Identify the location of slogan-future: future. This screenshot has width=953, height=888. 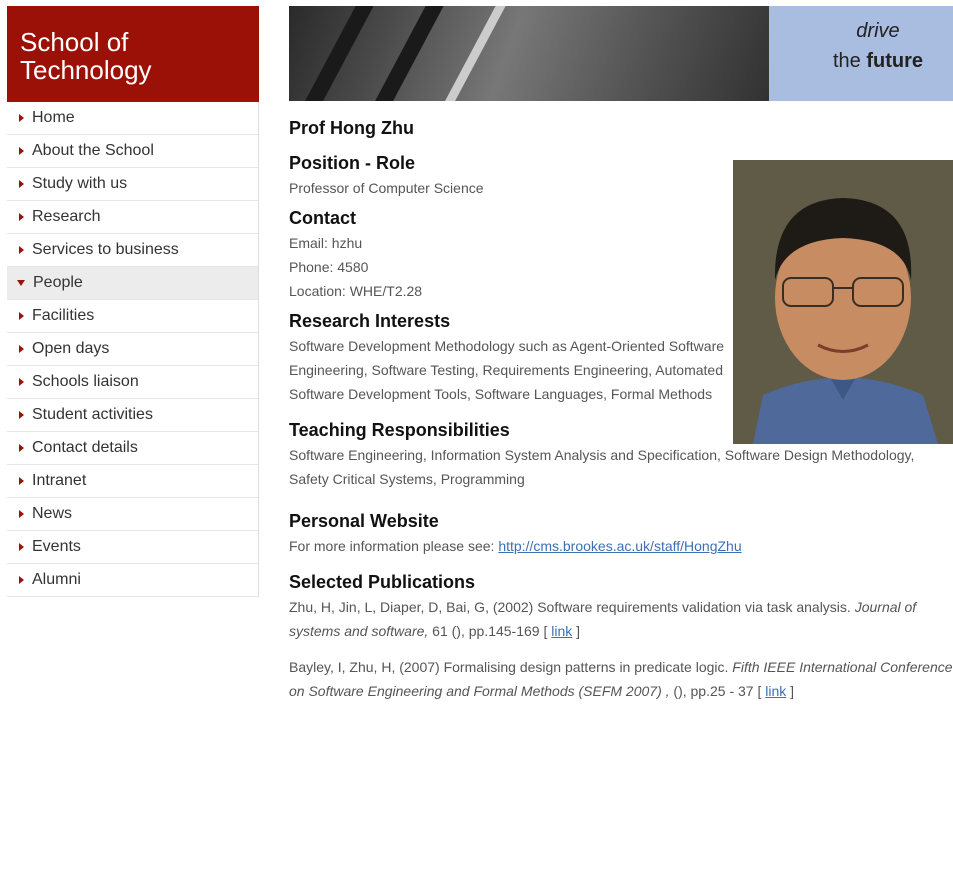
(894, 61).